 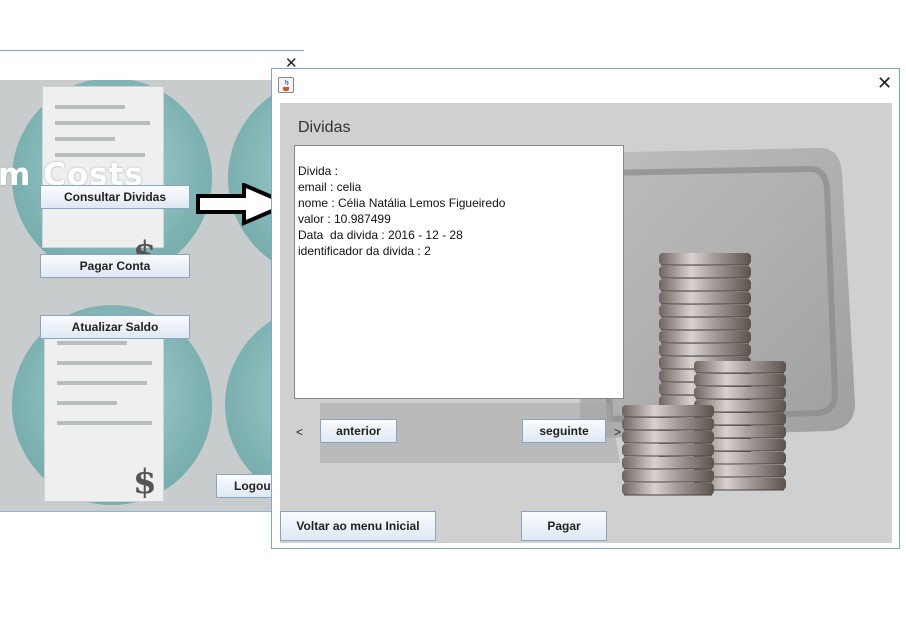 I want to click on anterior-button: anterior, so click(x=358, y=431).